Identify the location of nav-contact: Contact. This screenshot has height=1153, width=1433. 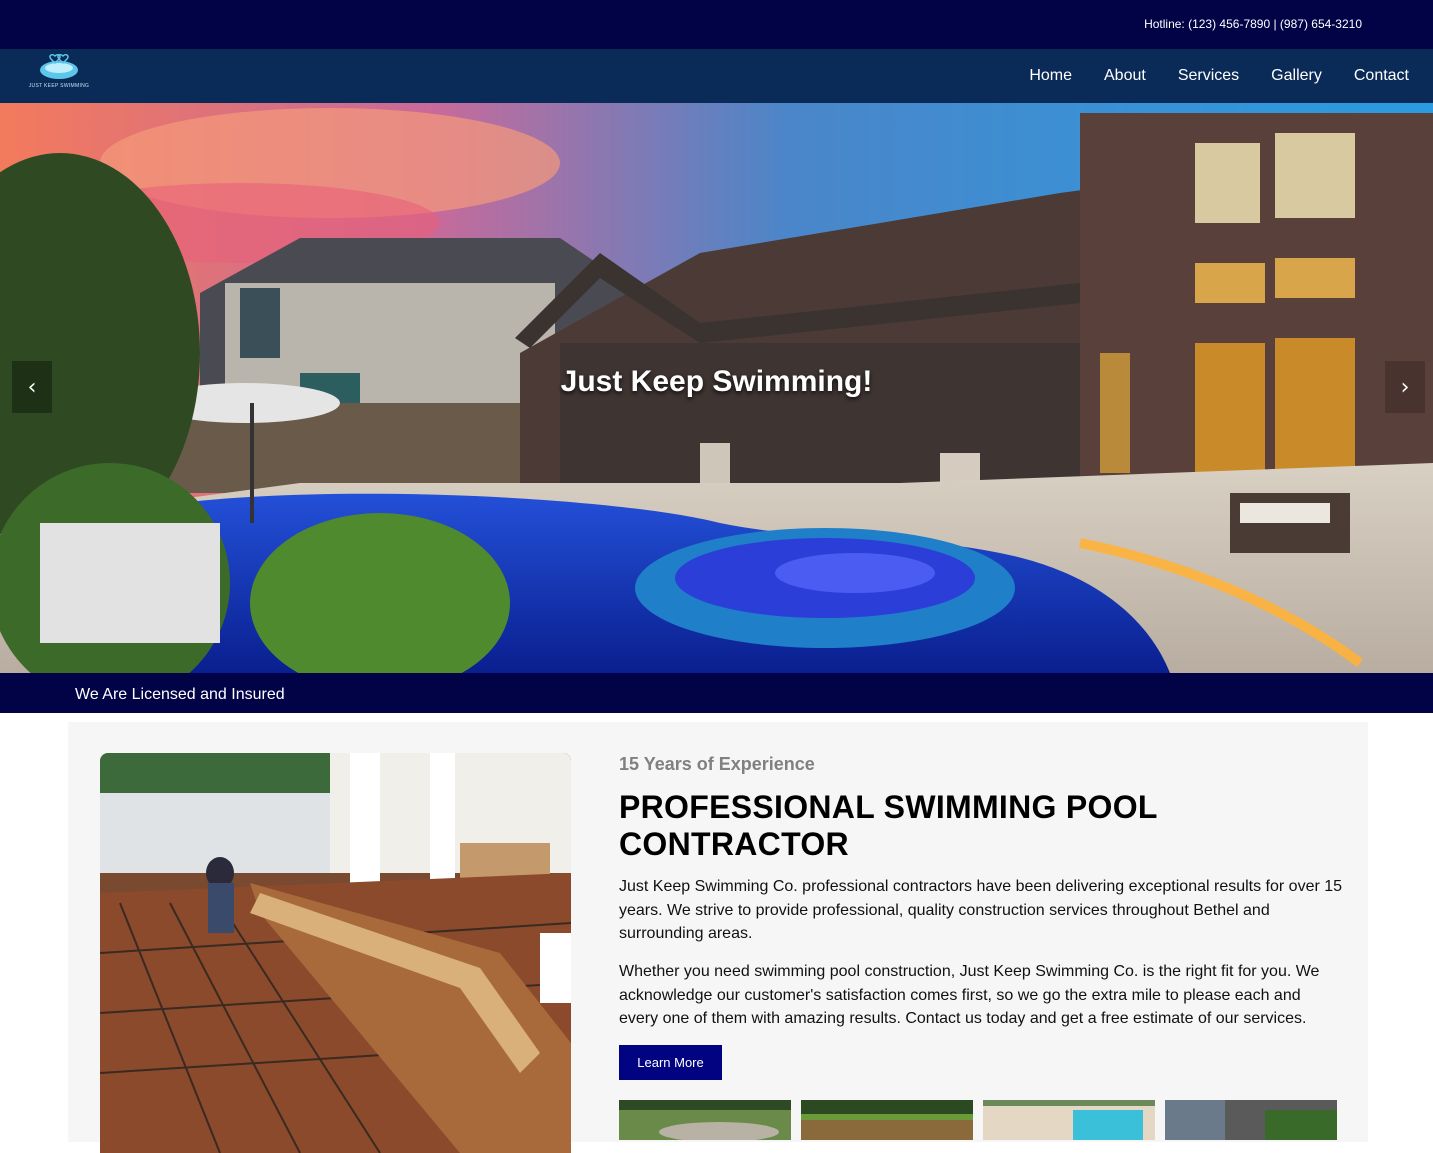
(1381, 76).